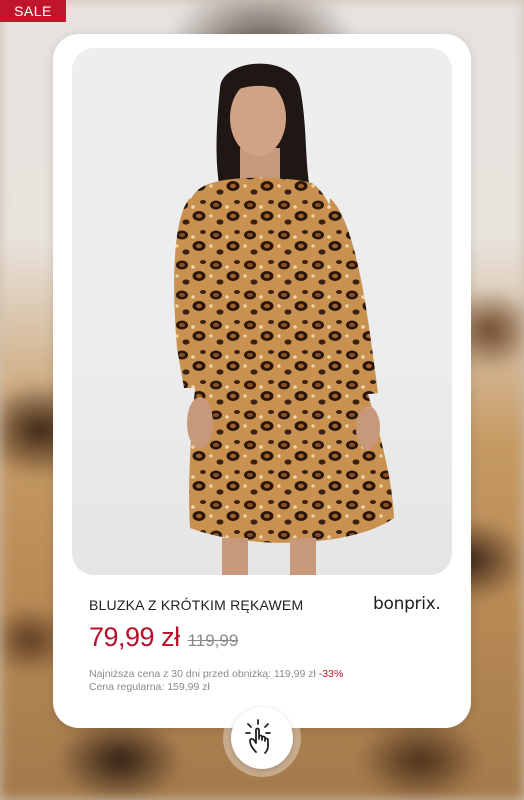  What do you see at coordinates (134, 637) in the screenshot?
I see `price-current: 79,99 zł` at bounding box center [134, 637].